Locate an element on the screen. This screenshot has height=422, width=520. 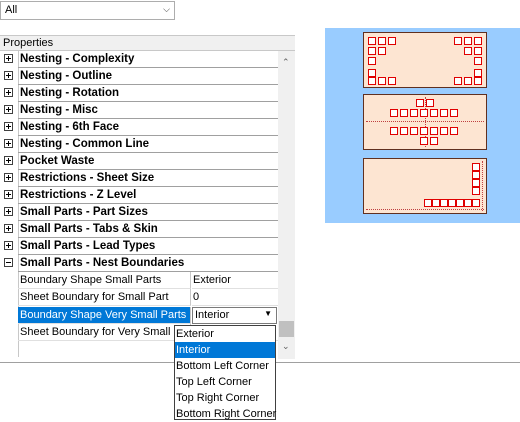
category-row: Nesting - Rotation is located at coordinates (139, 93).